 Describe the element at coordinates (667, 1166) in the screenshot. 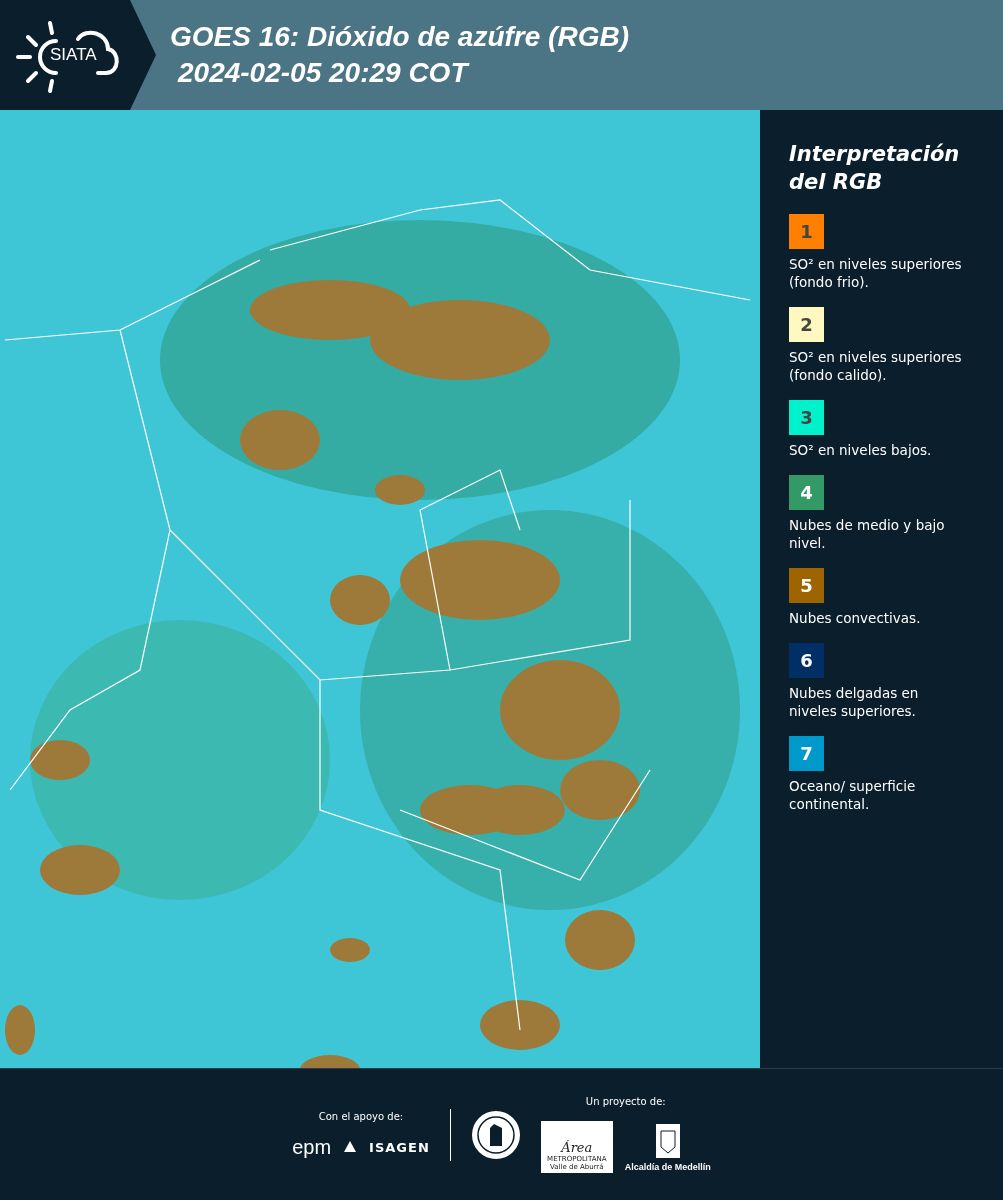

I see `logo-text: Alcaldía de Medellín` at that location.